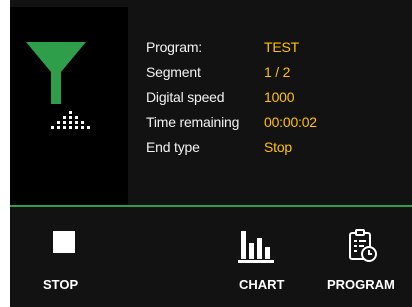 This screenshot has height=307, width=412. I want to click on program-value: TEST, so click(281, 47).